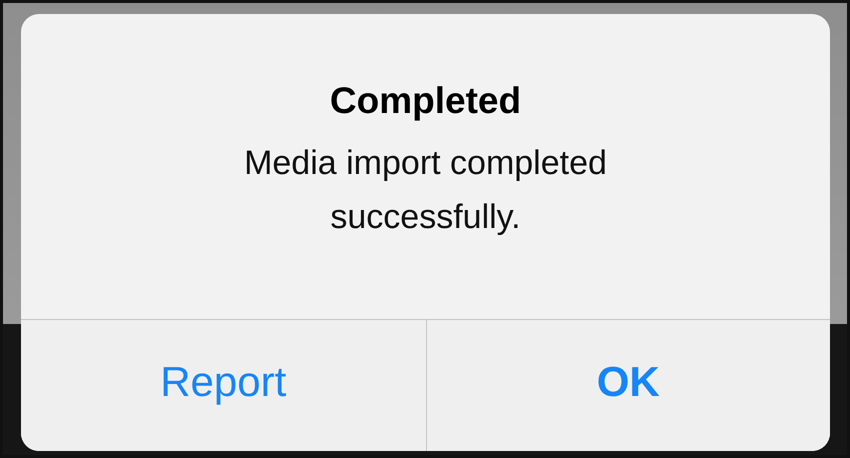 Image resolution: width=850 pixels, height=458 pixels. I want to click on ok-button: OK, so click(628, 385).